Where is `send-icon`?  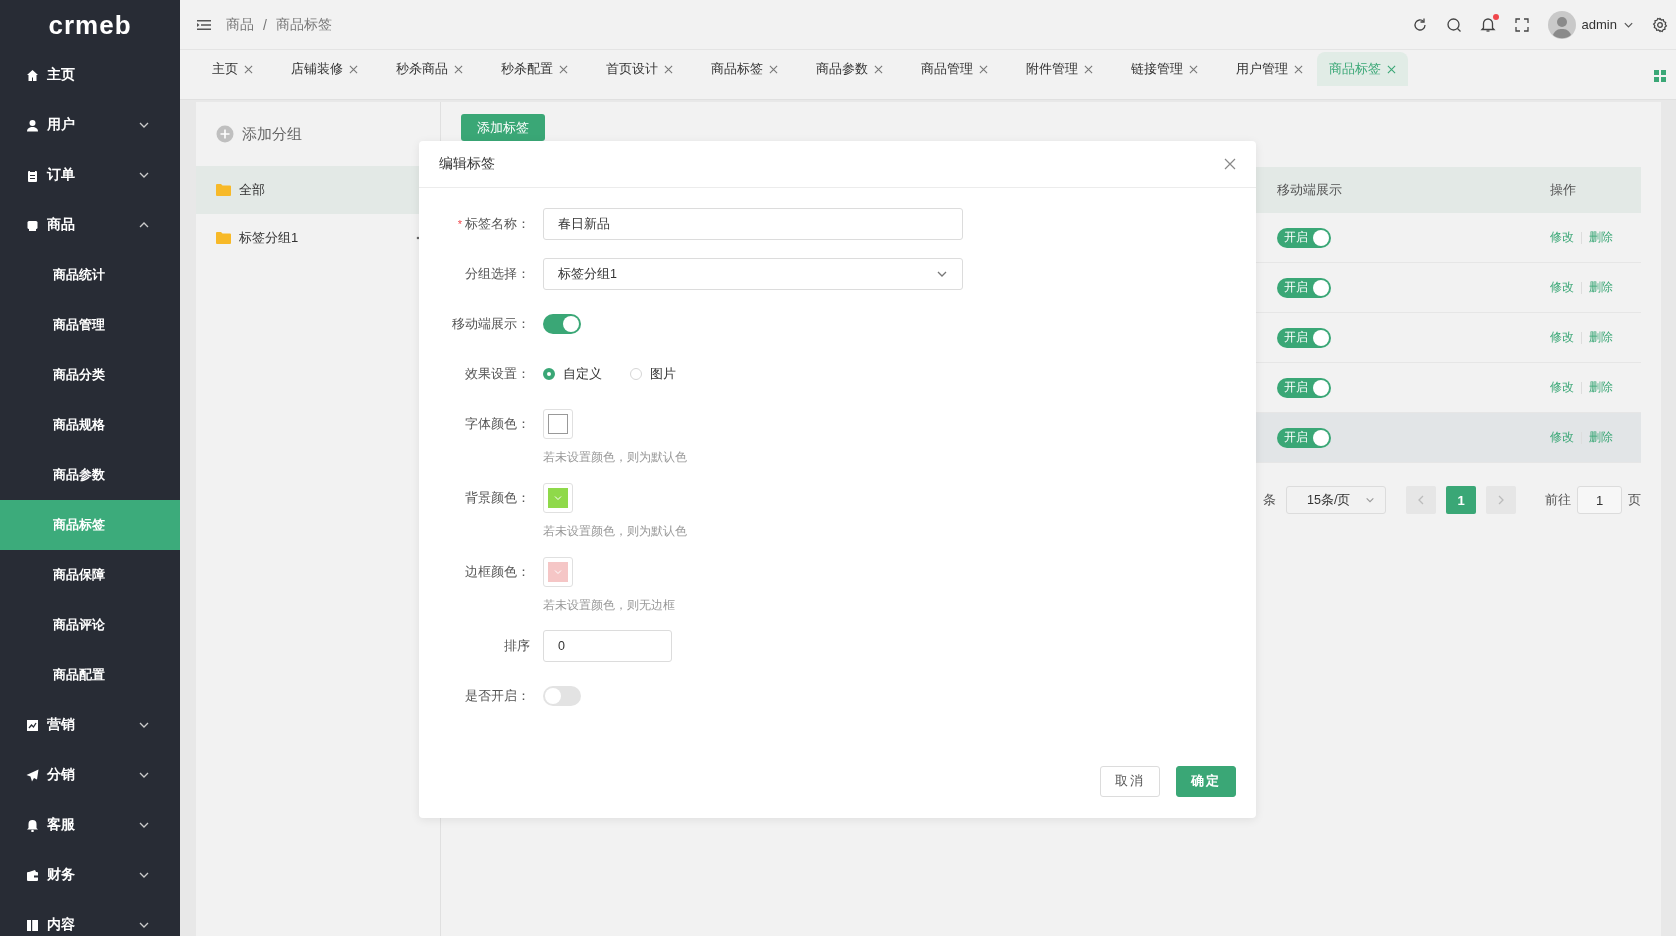
send-icon is located at coordinates (32, 775).